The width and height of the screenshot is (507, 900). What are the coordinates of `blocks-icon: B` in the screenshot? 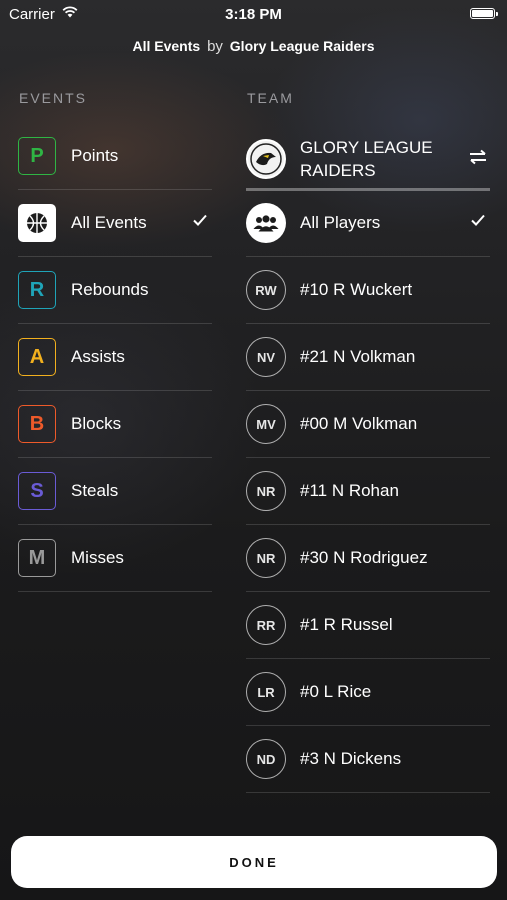 It's located at (37, 424).